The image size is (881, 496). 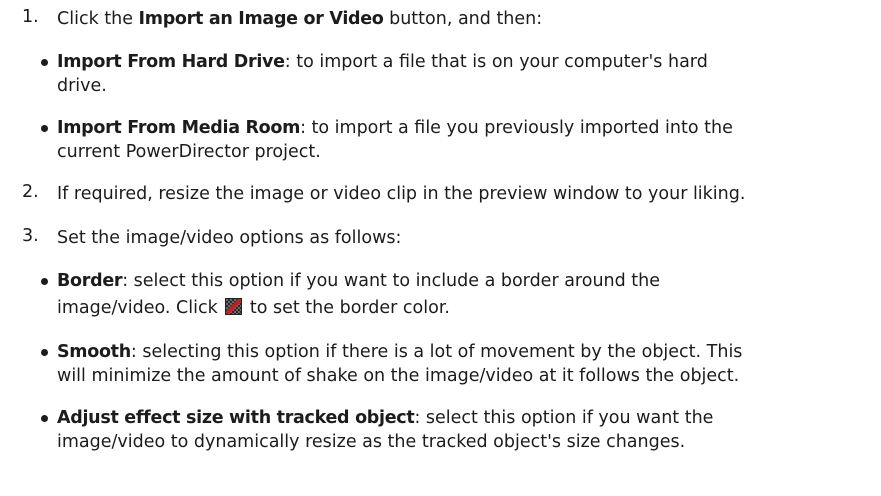 What do you see at coordinates (229, 238) in the screenshot?
I see `step-3-text: Set the image/video options as follows:` at bounding box center [229, 238].